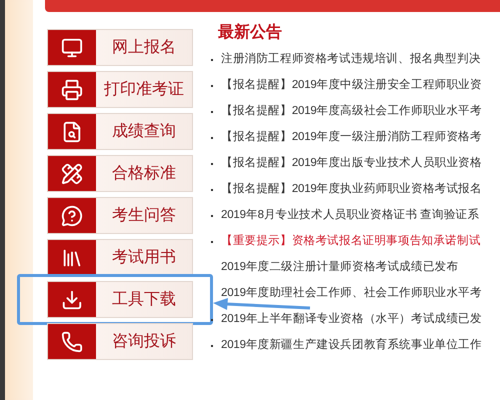  I want to click on news-link: 【报名提醒】2019年度出版专业技术人员职业资格, so click(351, 164).